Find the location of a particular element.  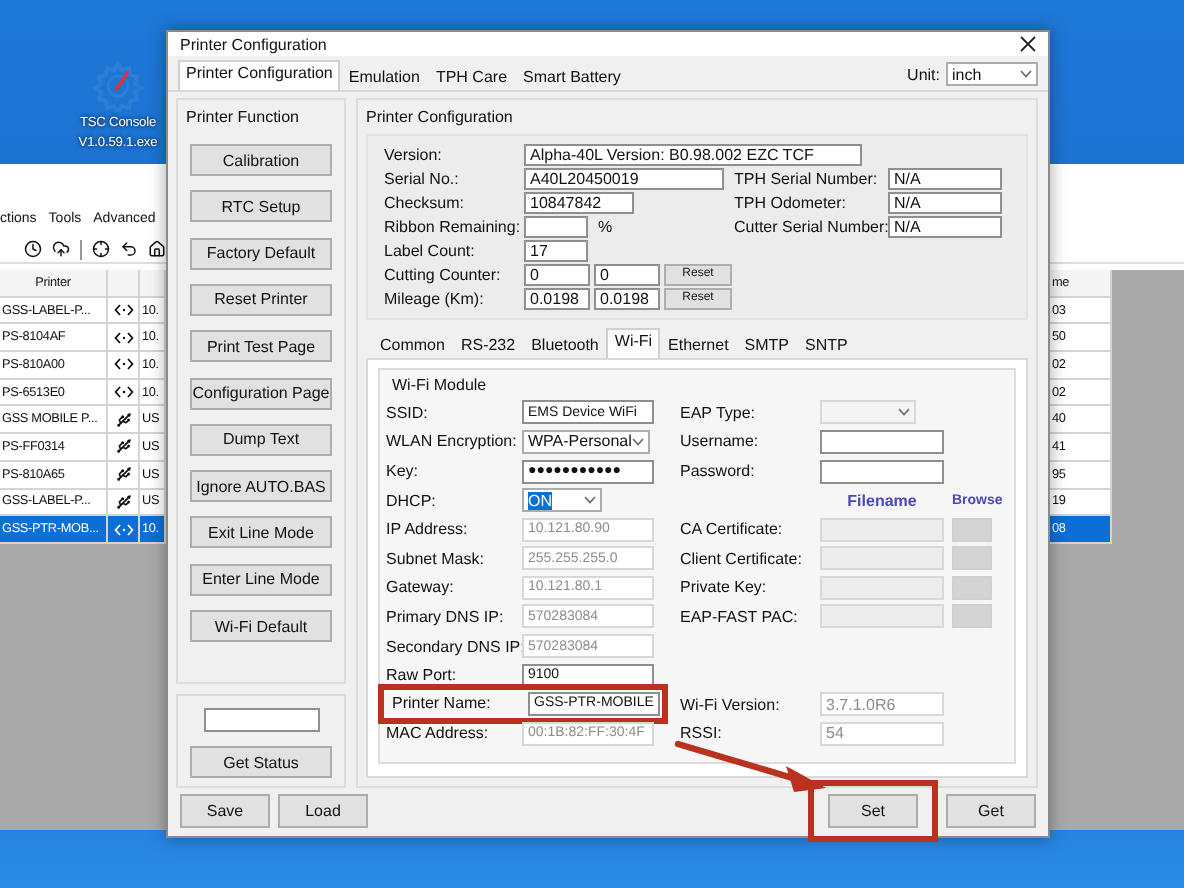

function-button: Ignore AUTO.BAS is located at coordinates (261, 486).